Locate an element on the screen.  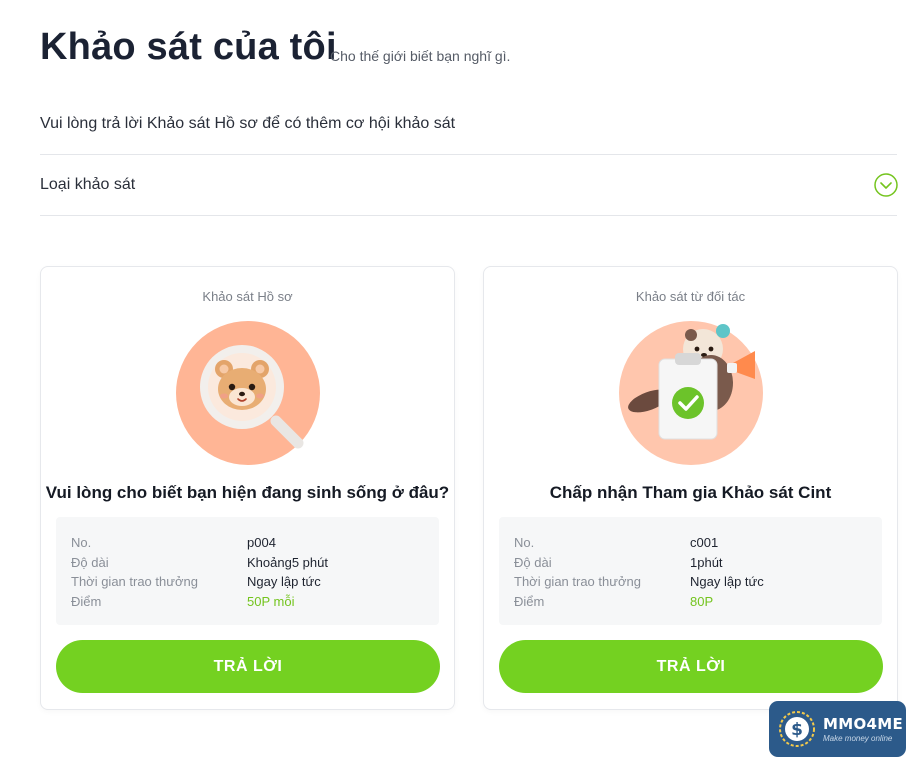
survey-category: Khảo sát từ đối tác is located at coordinates (690, 296).